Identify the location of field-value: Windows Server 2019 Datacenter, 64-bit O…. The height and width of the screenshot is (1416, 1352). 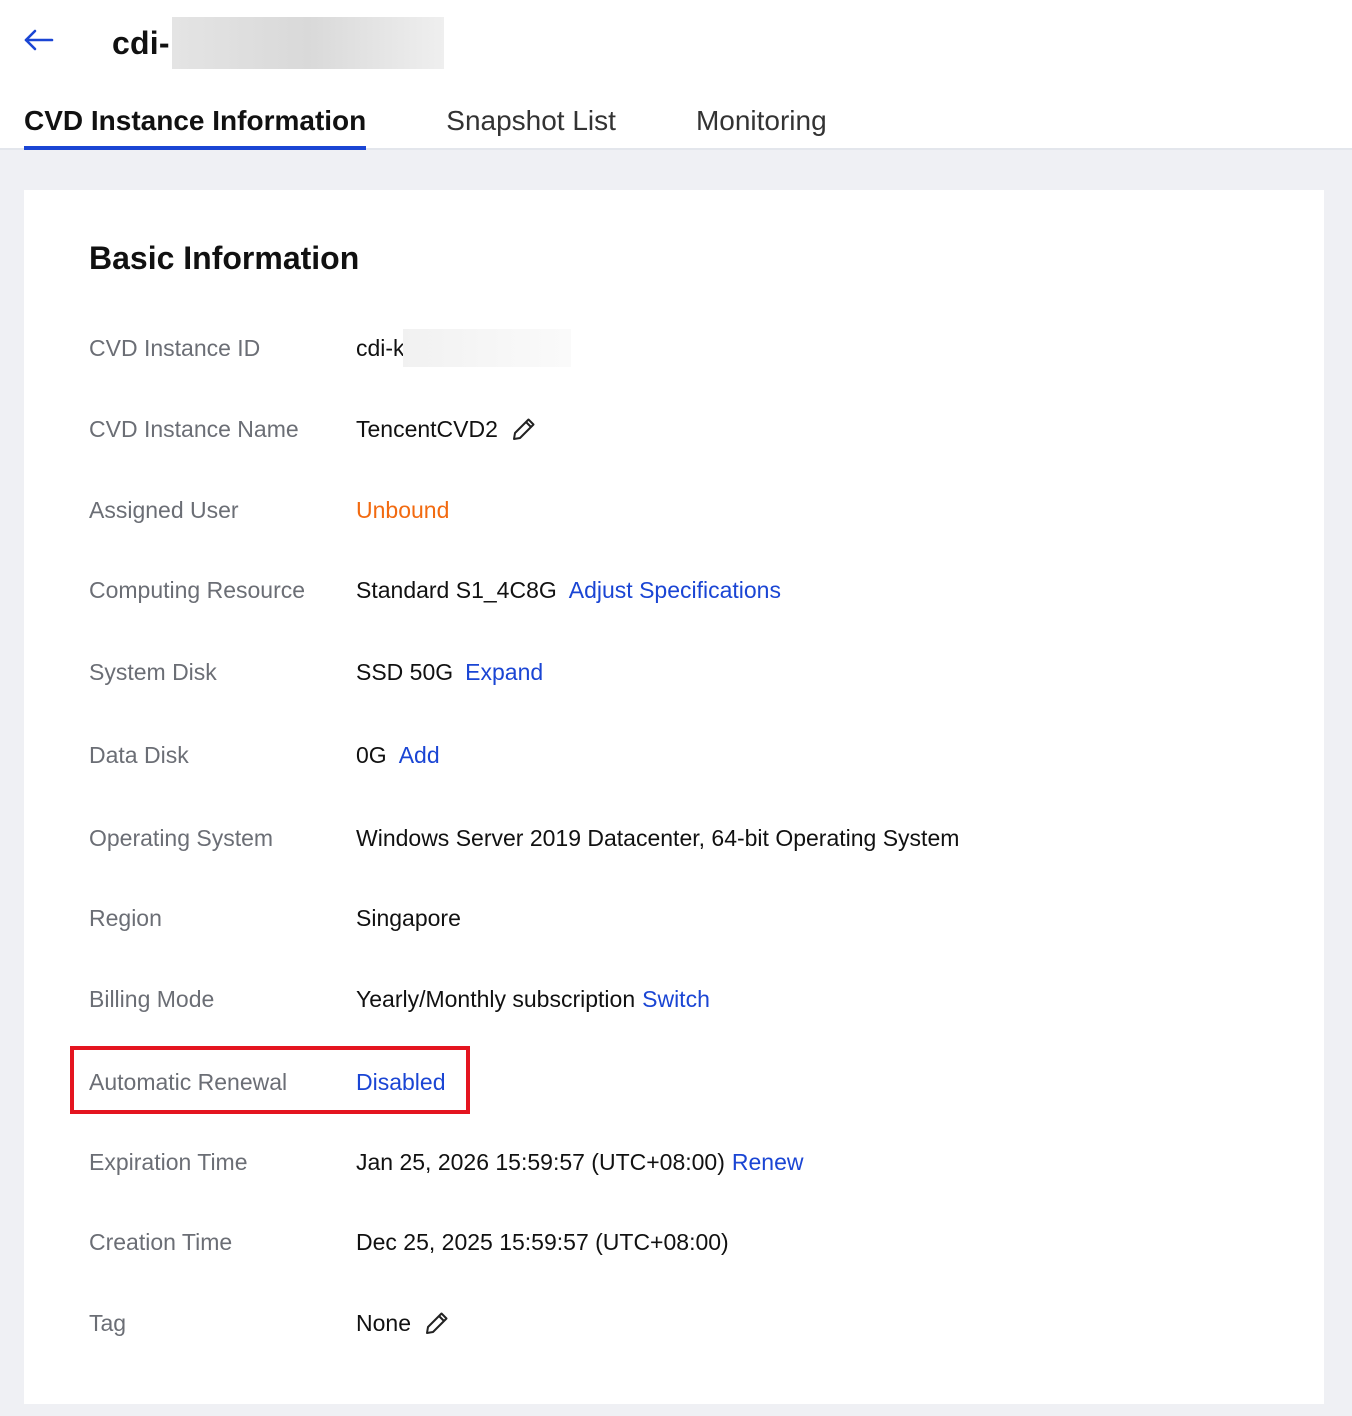
(657, 838).